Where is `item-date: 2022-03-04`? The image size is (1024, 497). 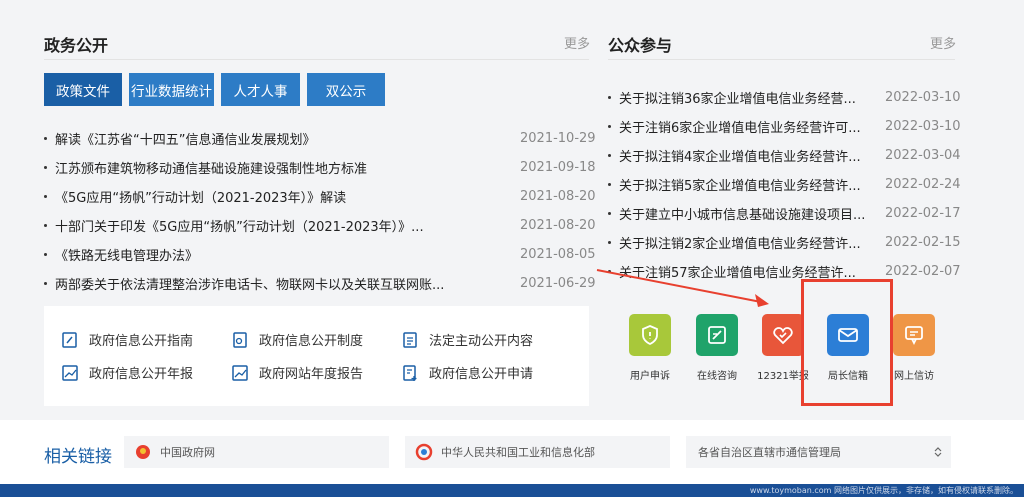
item-date: 2022-03-04 is located at coordinates (923, 155).